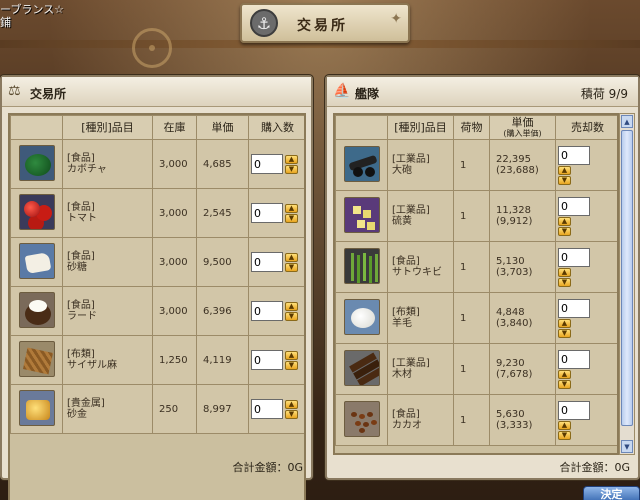 The image size is (640, 500). Describe the element at coordinates (77, 414) in the screenshot. I see `item-name: 砂金` at that location.